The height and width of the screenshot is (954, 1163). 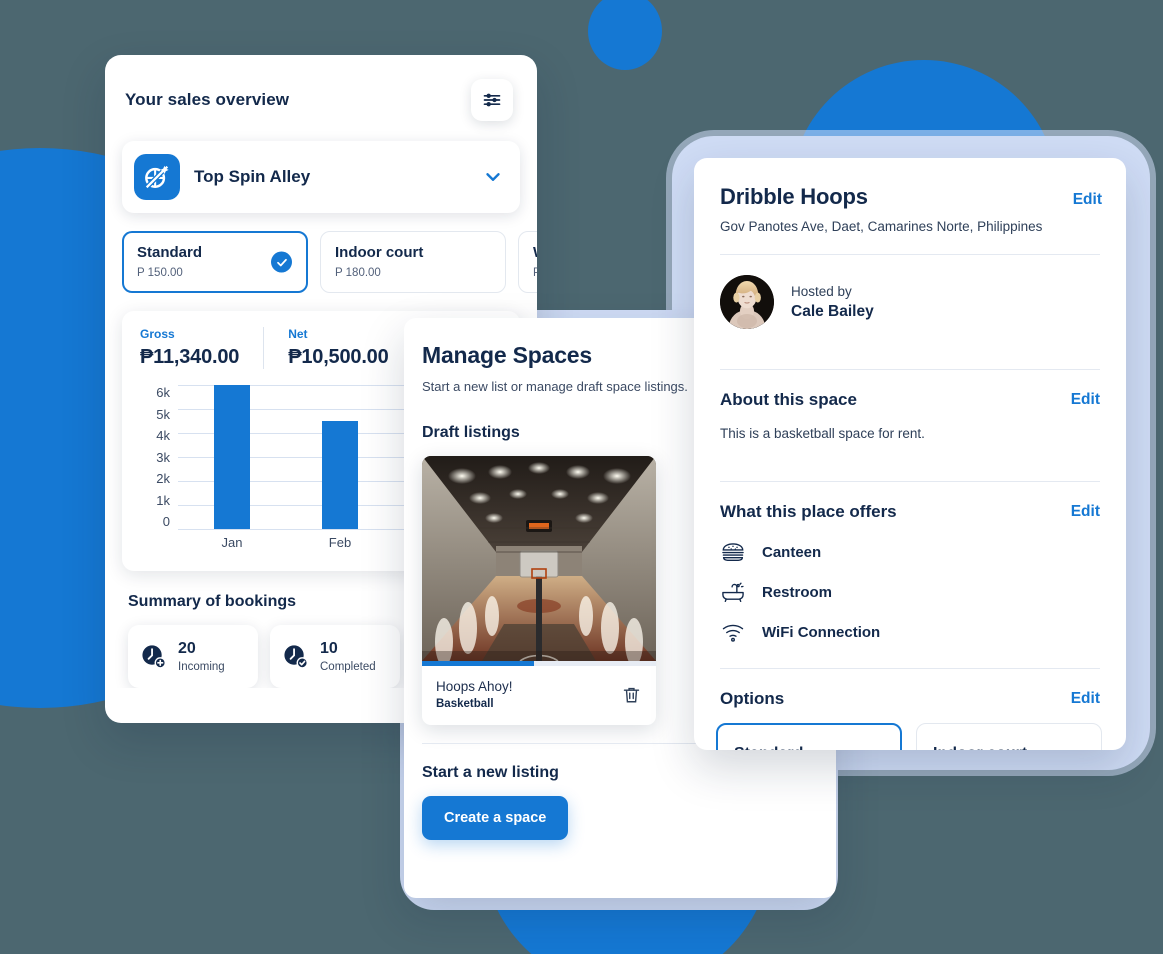 What do you see at coordinates (190, 357) in the screenshot?
I see `total-gross-value: ₱11,340.00` at bounding box center [190, 357].